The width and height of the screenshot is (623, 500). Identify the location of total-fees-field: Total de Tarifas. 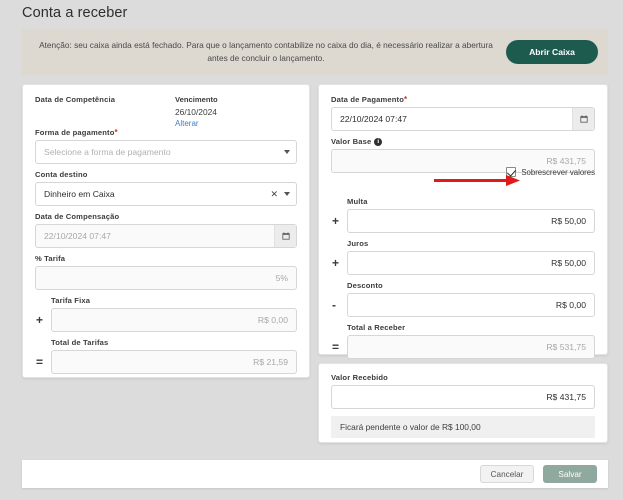
(174, 356).